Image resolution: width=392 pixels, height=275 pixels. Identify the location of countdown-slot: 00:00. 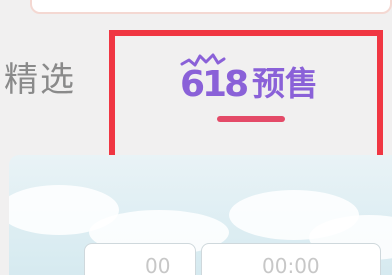
(291, 259).